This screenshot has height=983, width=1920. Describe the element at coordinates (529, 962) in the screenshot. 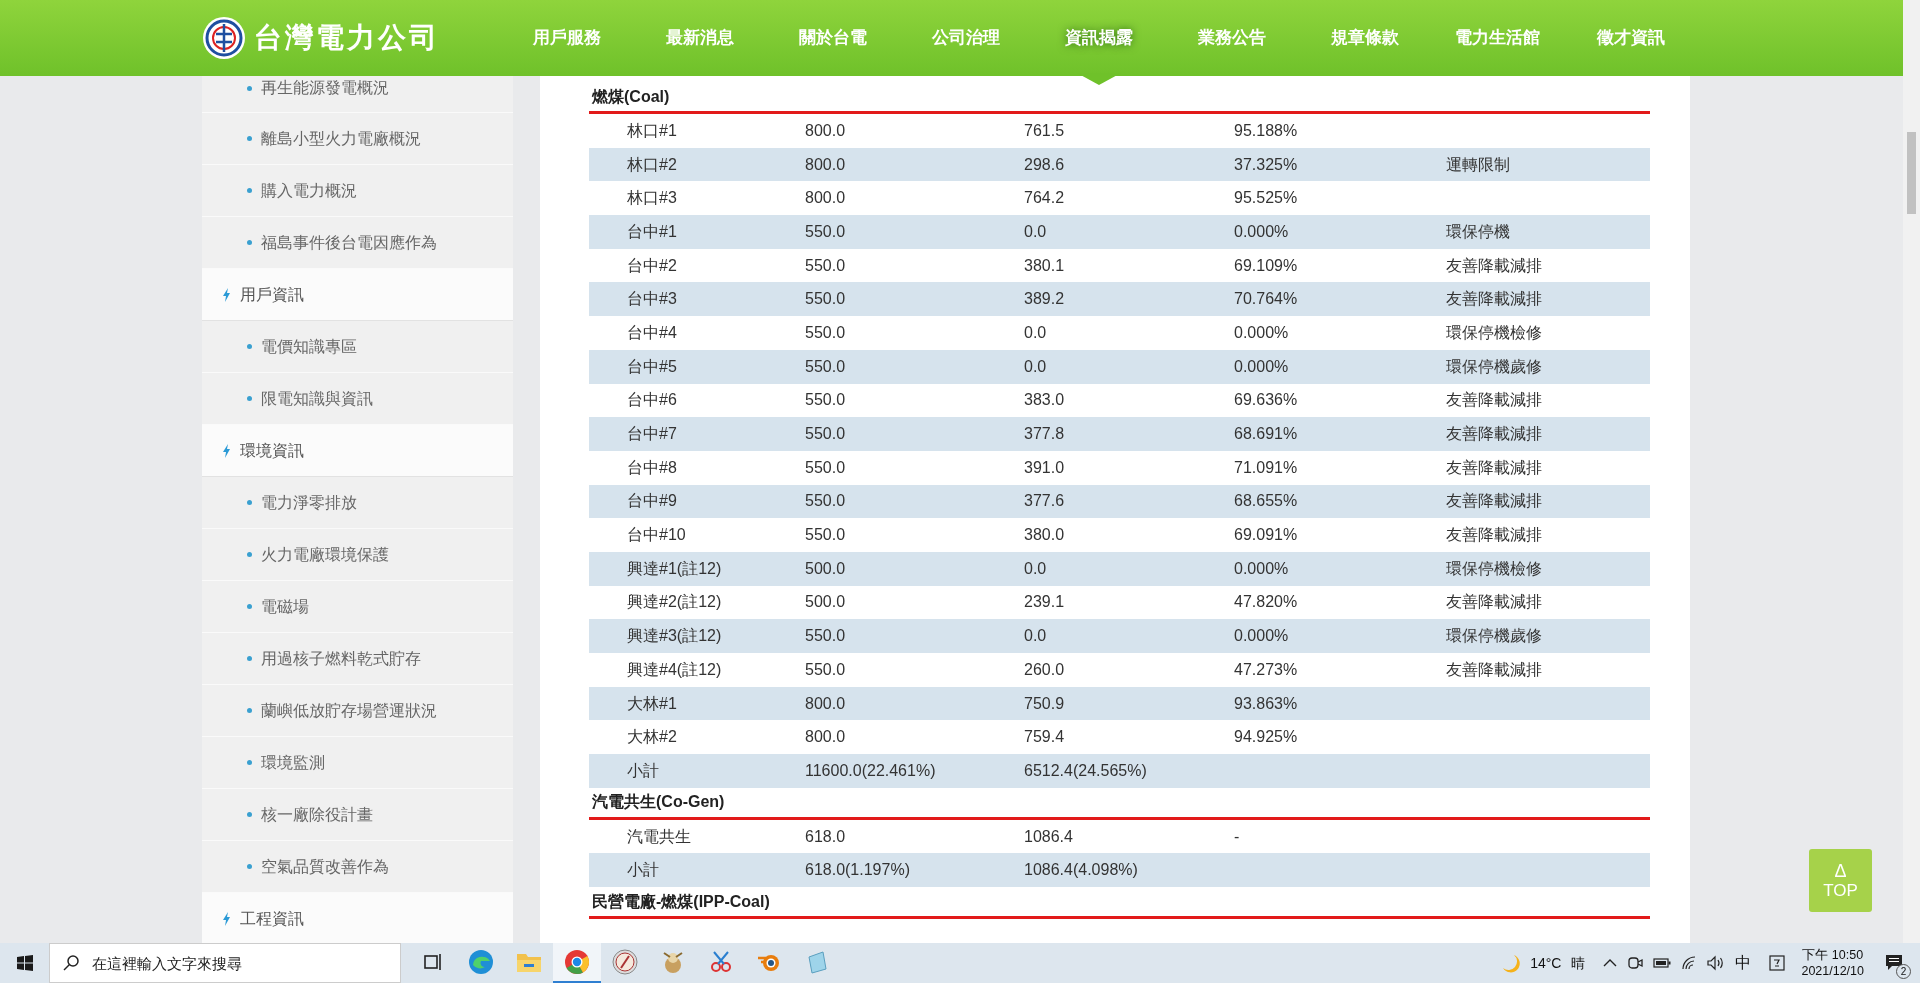

I see `folder-icon` at that location.